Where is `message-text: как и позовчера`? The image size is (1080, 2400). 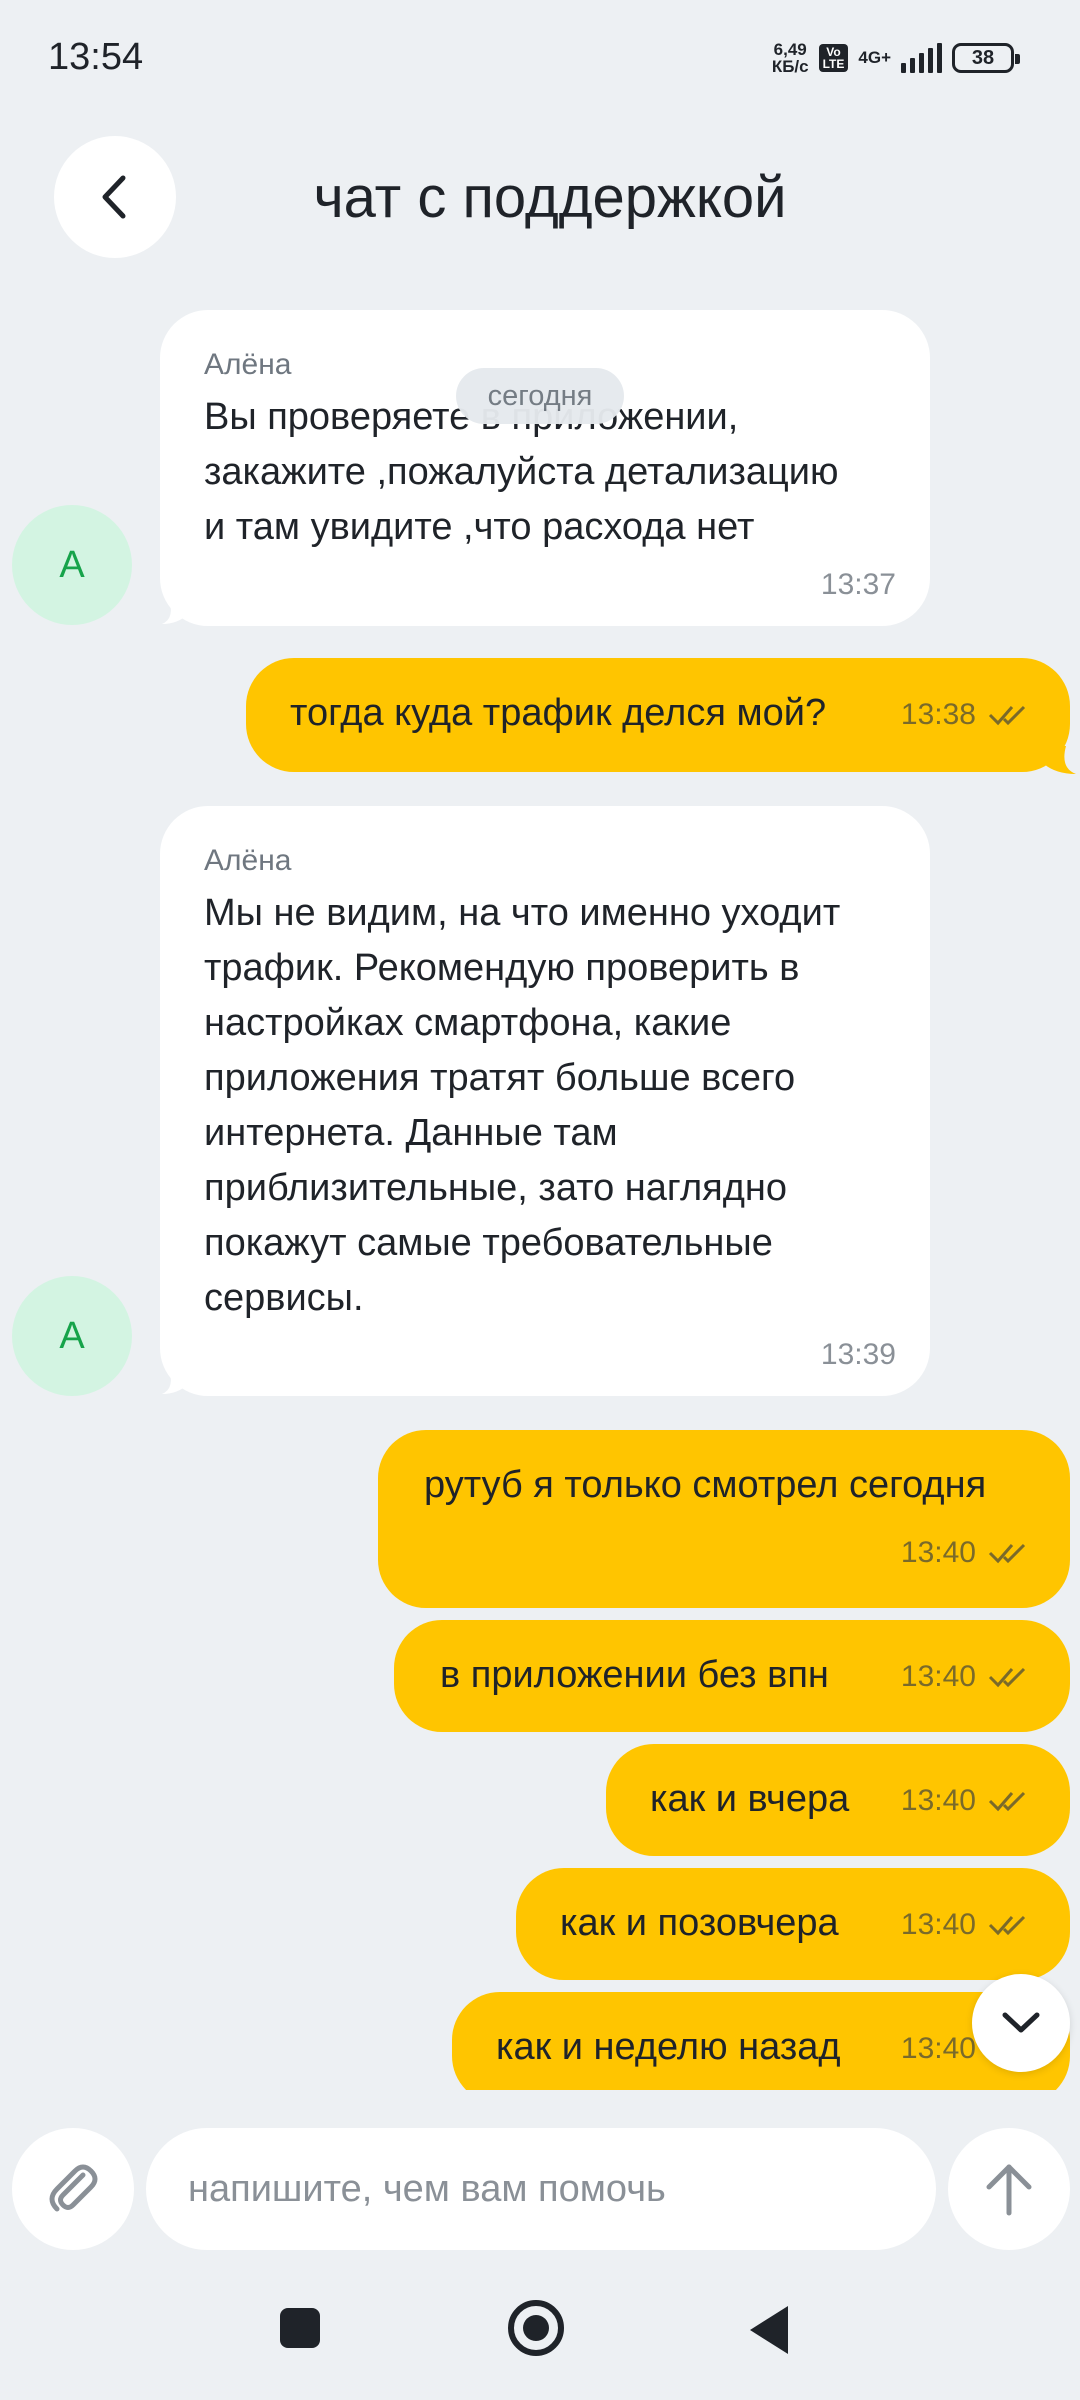 message-text: как и позовчера is located at coordinates (699, 1923).